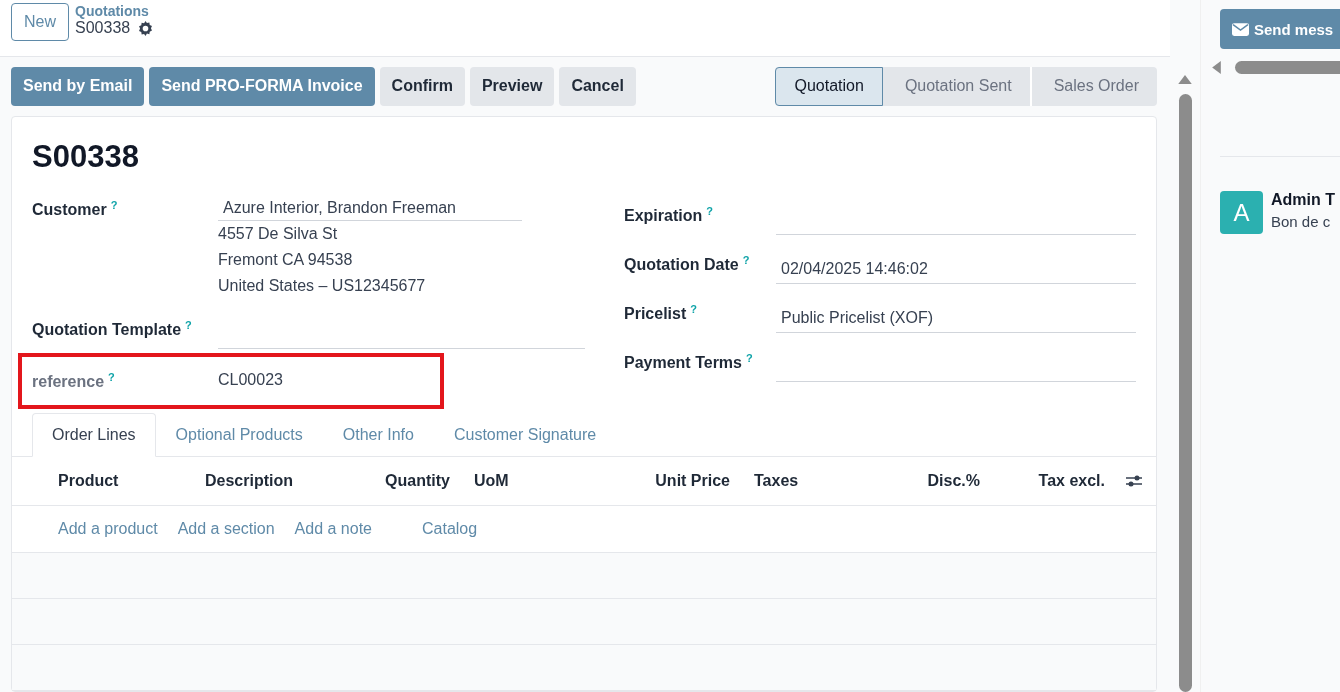 The image size is (1340, 692). I want to click on column-header: Description, so click(266, 481).